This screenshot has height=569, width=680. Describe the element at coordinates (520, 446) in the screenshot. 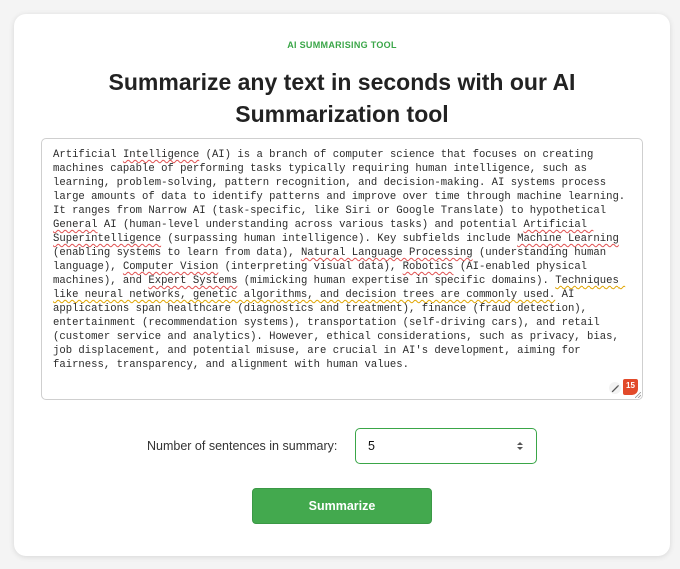

I see `stepper-arrows-icon` at that location.